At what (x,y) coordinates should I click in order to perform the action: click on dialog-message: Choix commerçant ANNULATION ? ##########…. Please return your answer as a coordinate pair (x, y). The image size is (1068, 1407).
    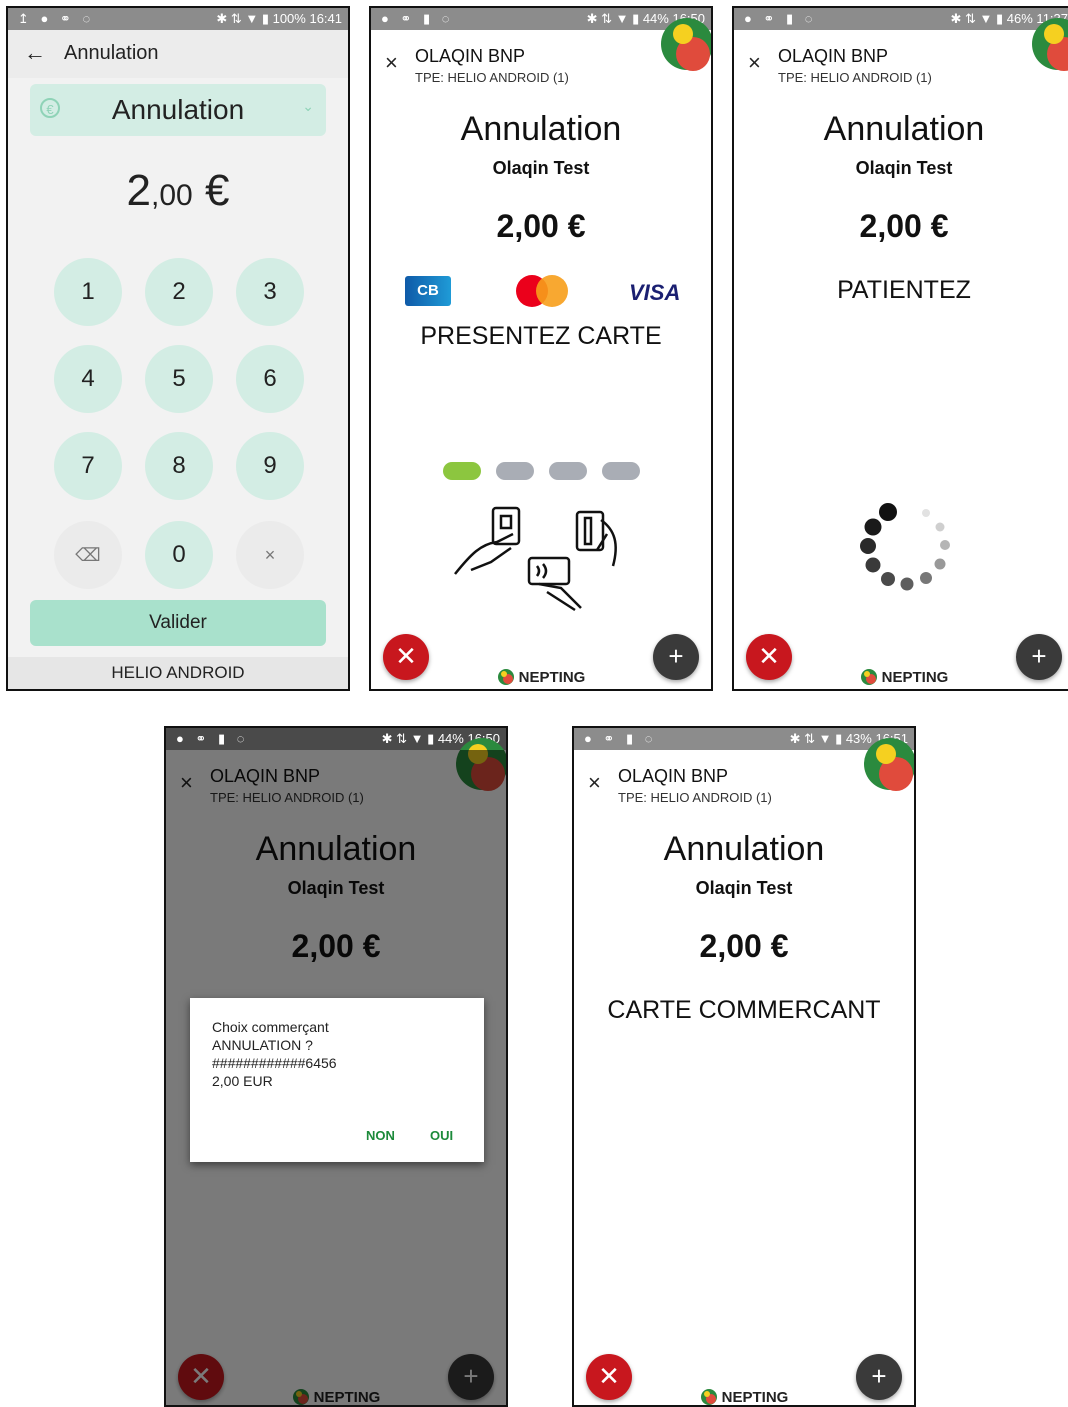
    Looking at the image, I should click on (274, 1054).